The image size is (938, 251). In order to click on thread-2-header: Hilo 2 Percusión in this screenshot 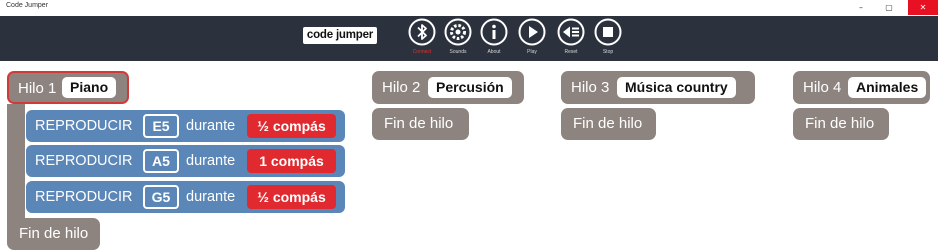, I will do `click(448, 87)`.